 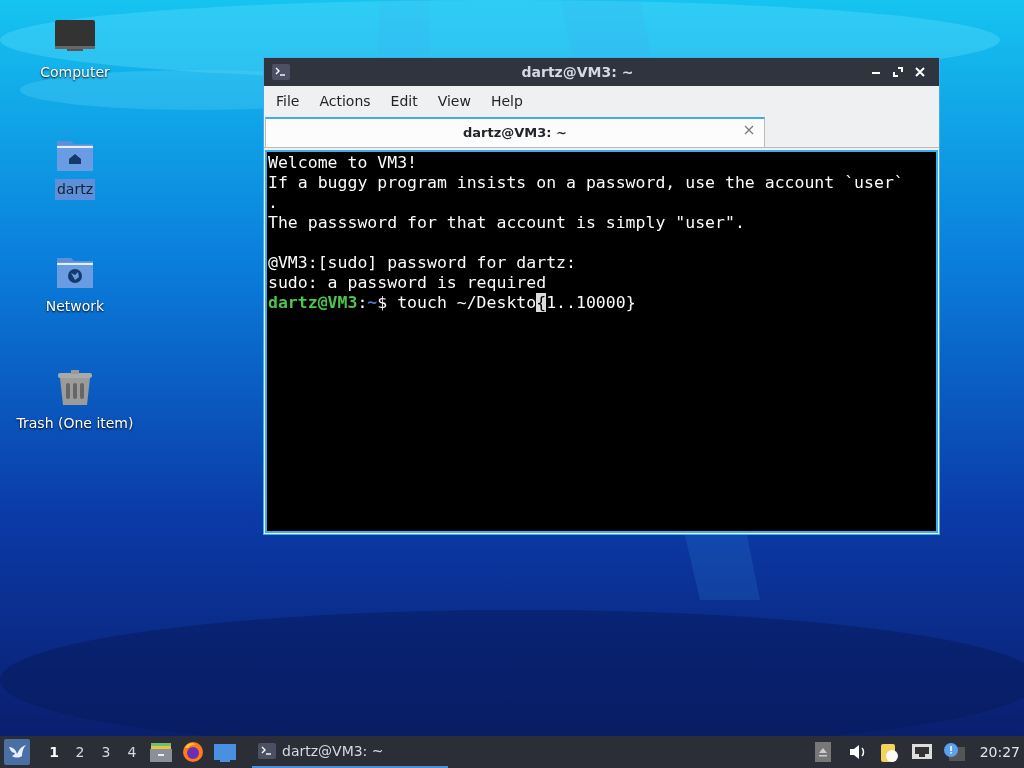 What do you see at coordinates (17, 752) in the screenshot?
I see `start-menu-button` at bounding box center [17, 752].